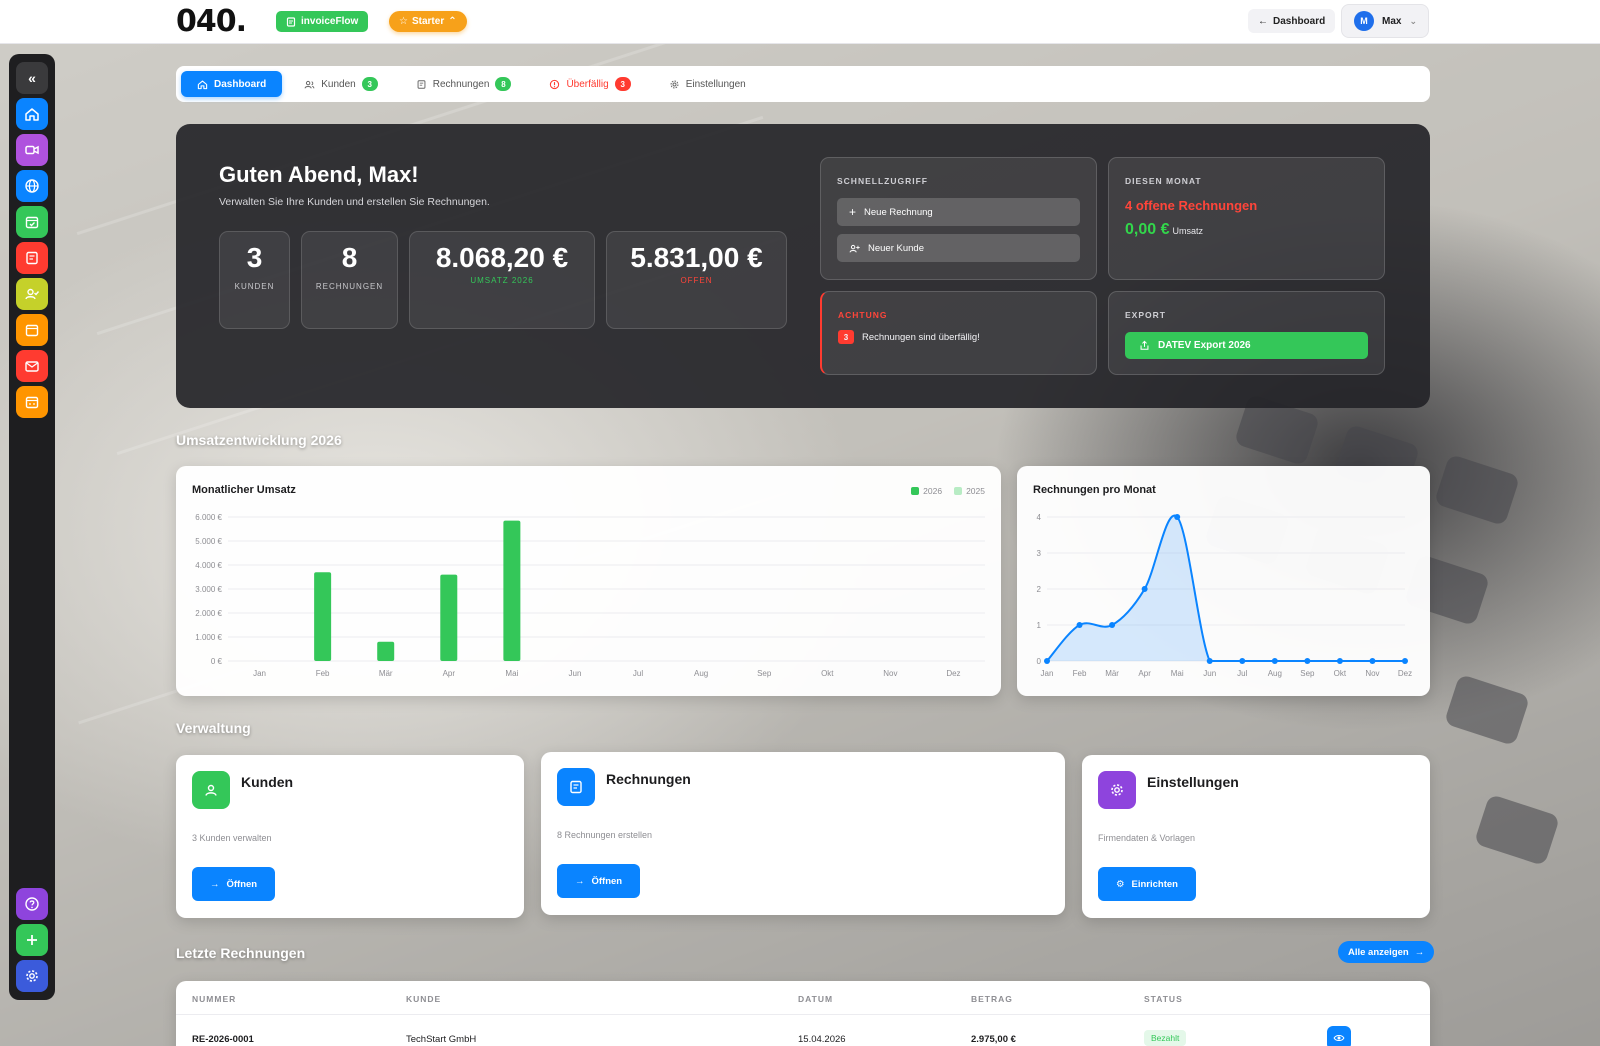 The height and width of the screenshot is (1046, 1600). I want to click on card-title: Einstellungen, so click(1193, 782).